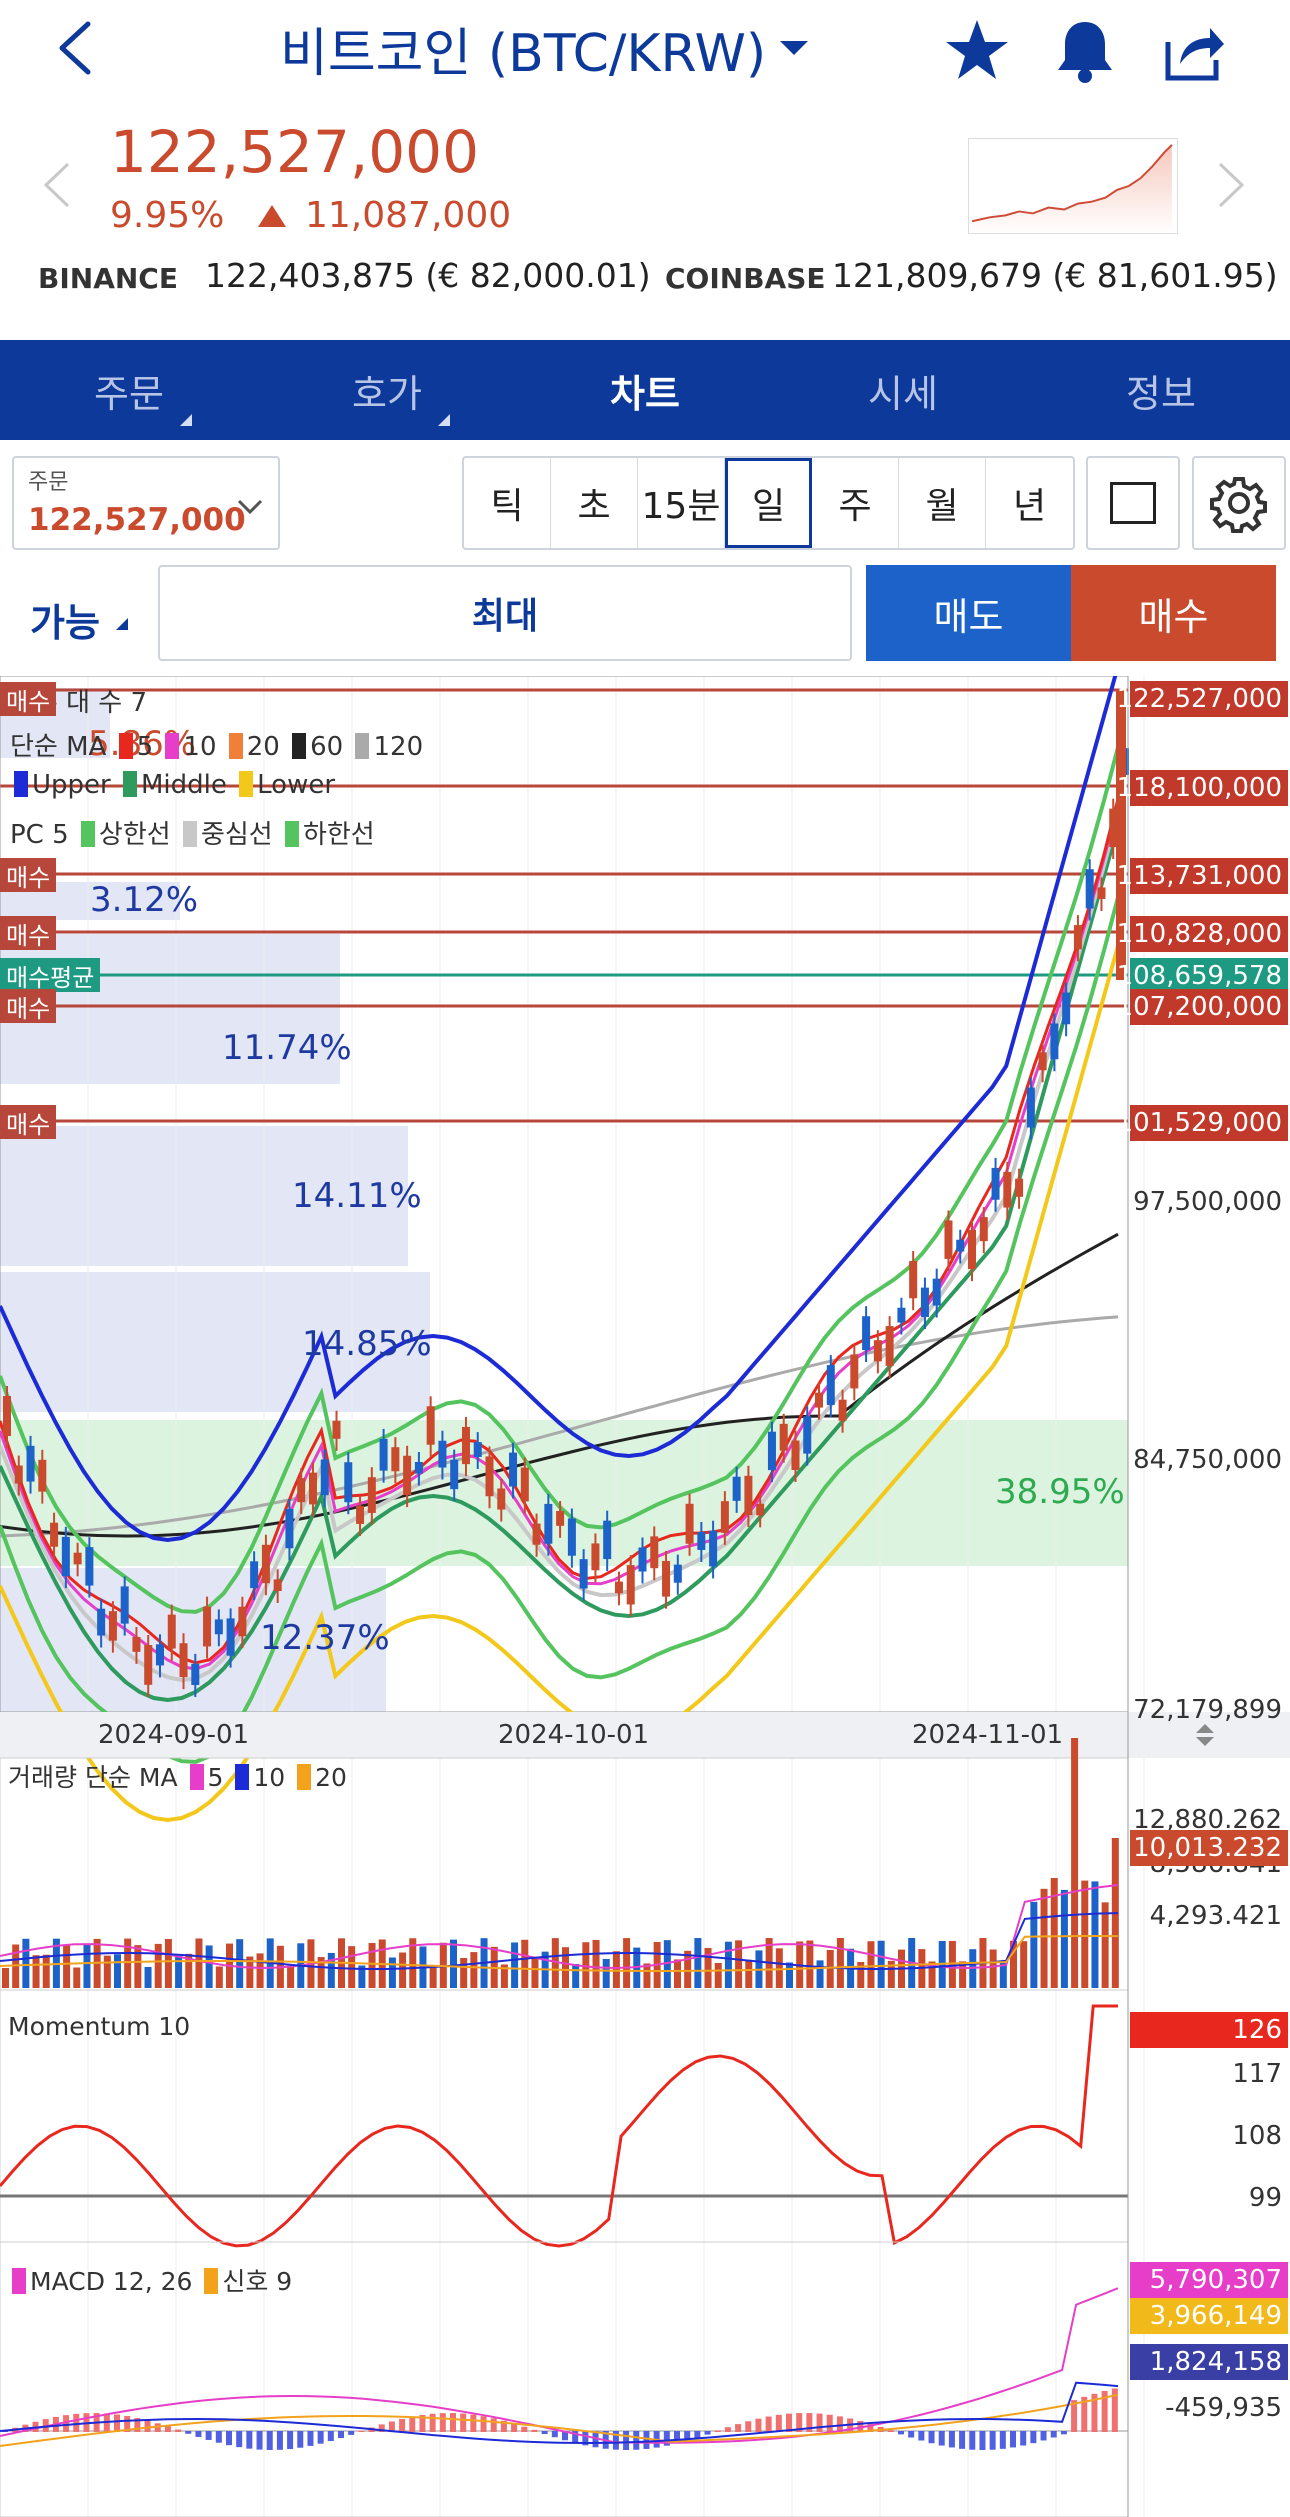  I want to click on buy-level-tag: 매수, so click(28, 1122).